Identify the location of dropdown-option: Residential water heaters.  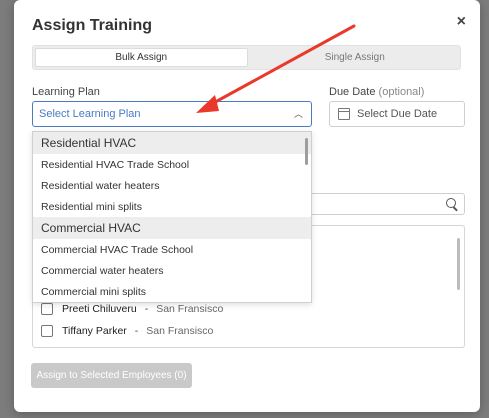
(172, 185).